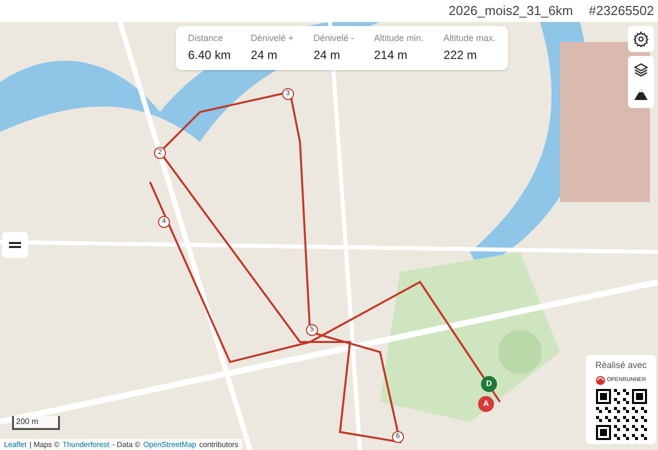 This screenshot has height=450, width=658. I want to click on qr-code-icon, so click(621, 414).